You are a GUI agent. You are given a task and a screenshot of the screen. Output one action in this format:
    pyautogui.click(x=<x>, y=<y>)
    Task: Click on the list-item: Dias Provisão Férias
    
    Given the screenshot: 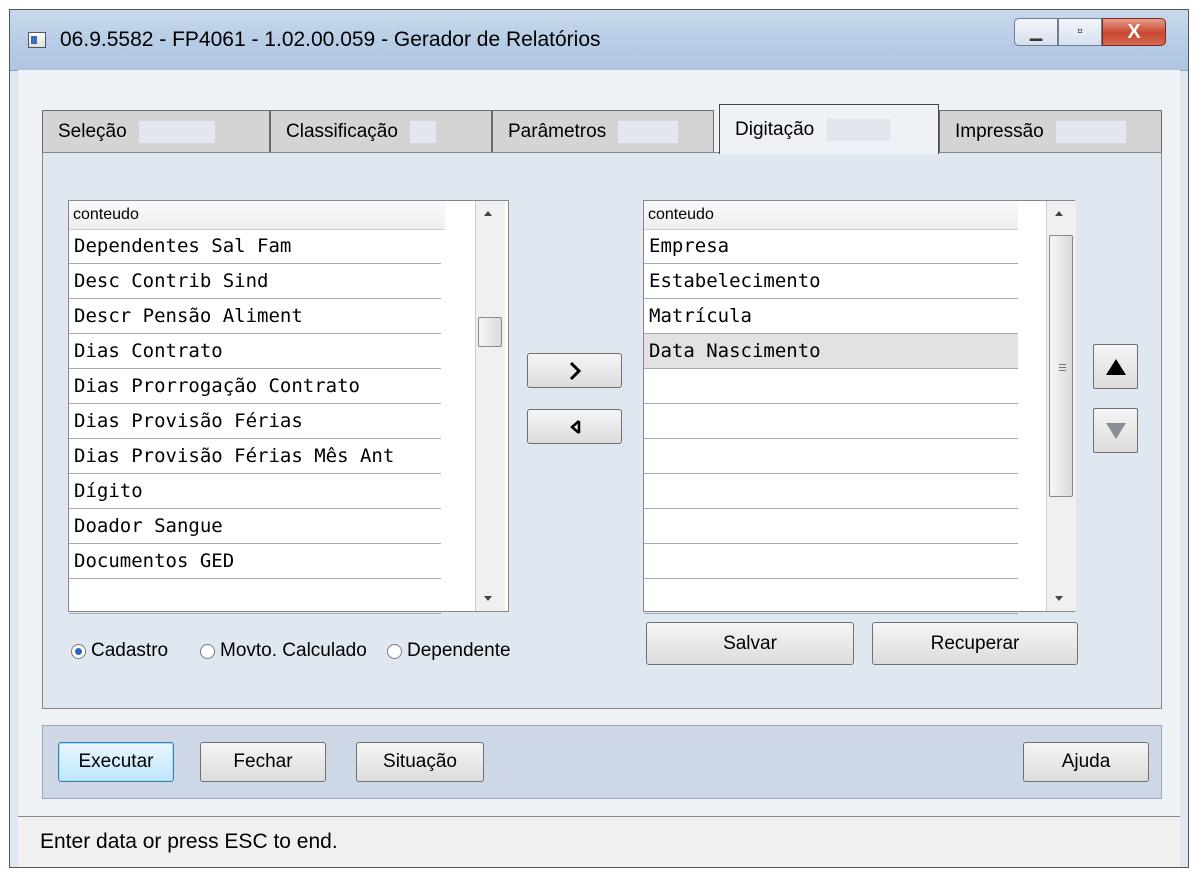 What is the action you would take?
    pyautogui.click(x=255, y=421)
    